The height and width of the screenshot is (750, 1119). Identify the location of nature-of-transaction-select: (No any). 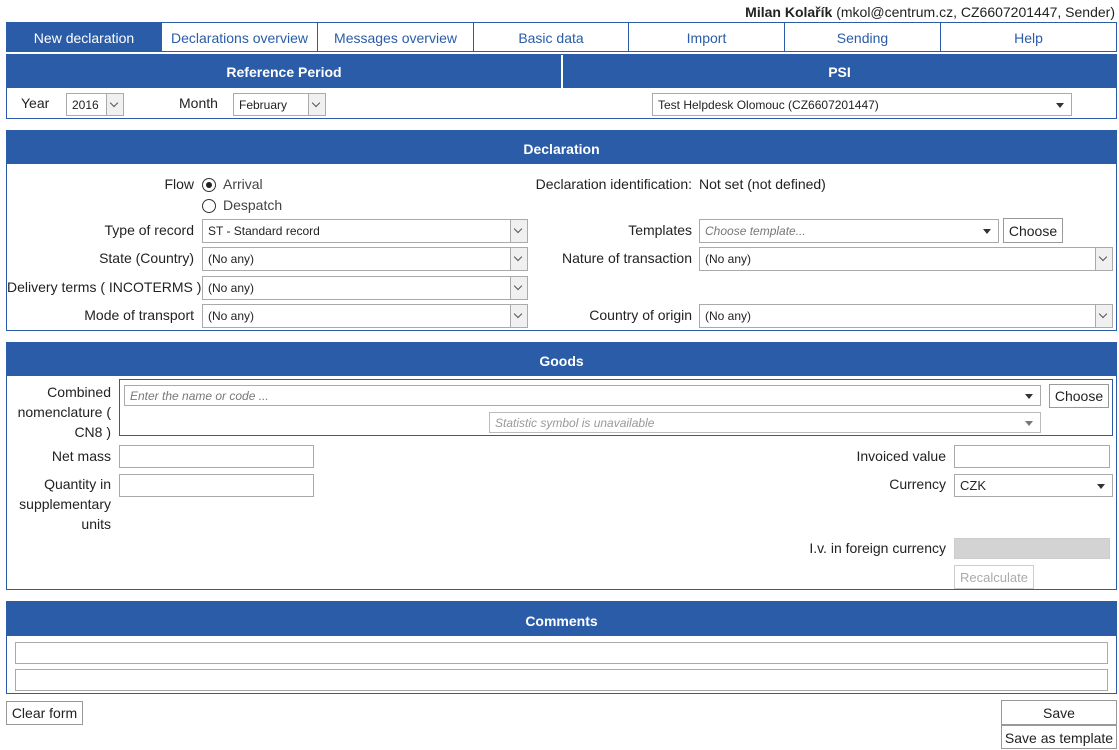
(906, 259).